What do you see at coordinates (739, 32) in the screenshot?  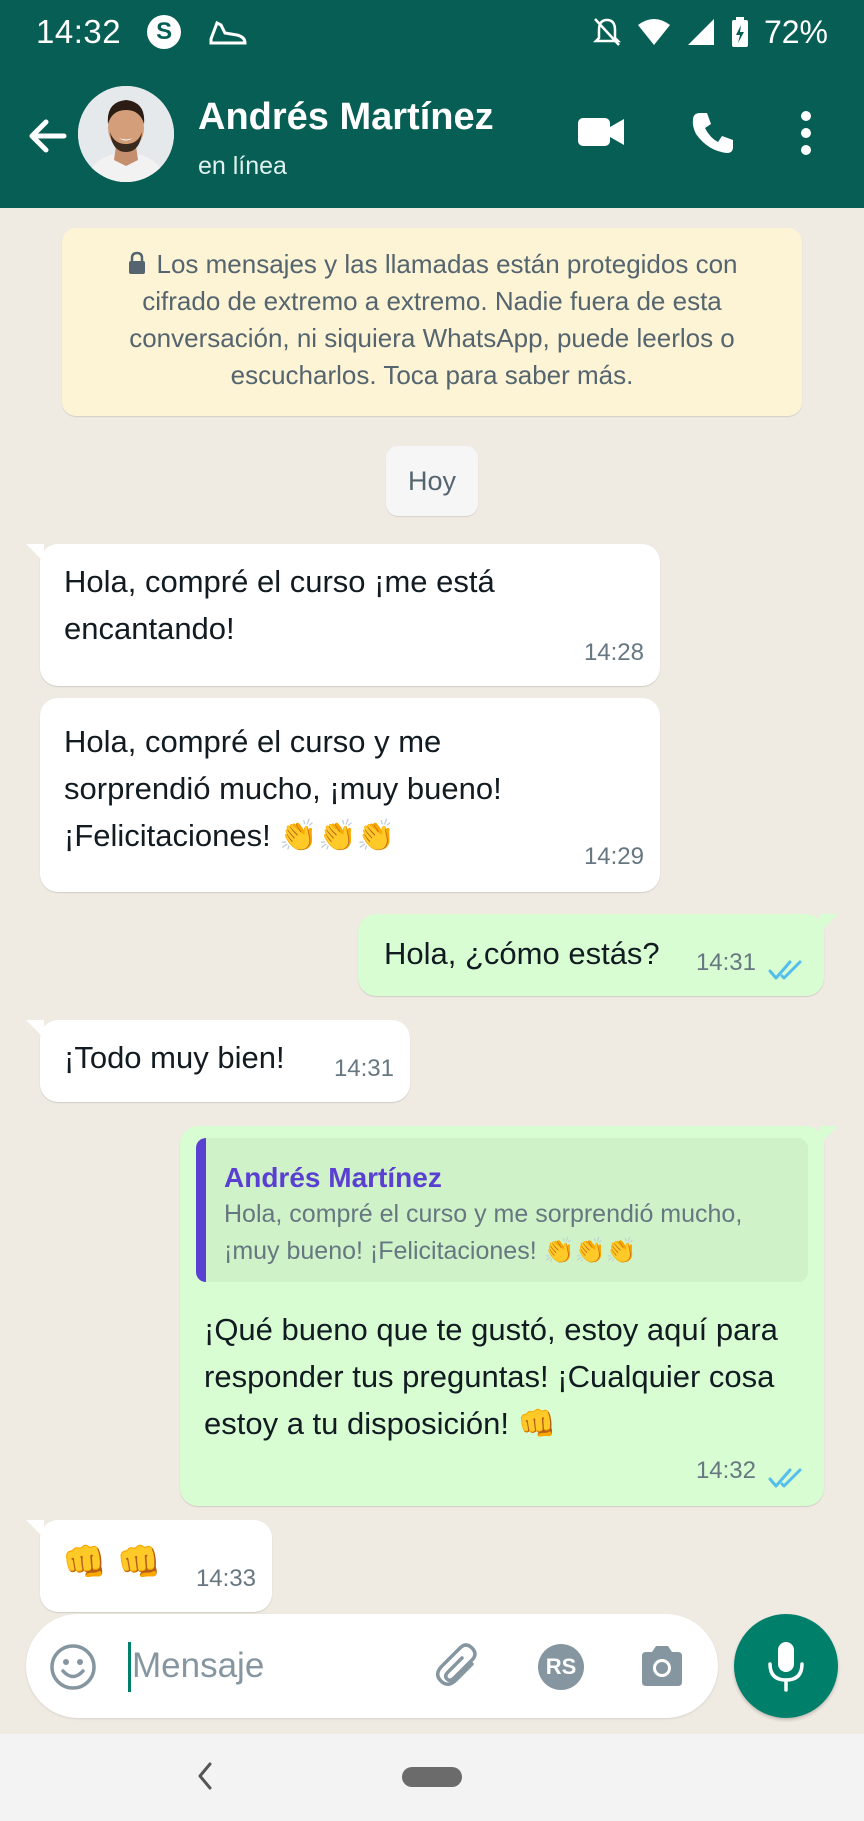 I see `battery-icon` at bounding box center [739, 32].